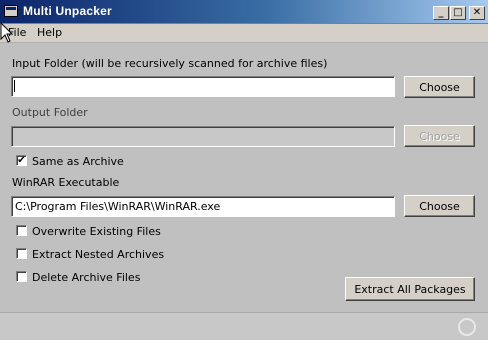 This screenshot has width=488, height=340. What do you see at coordinates (67, 11) in the screenshot?
I see `window-title: Multi Unpacker` at bounding box center [67, 11].